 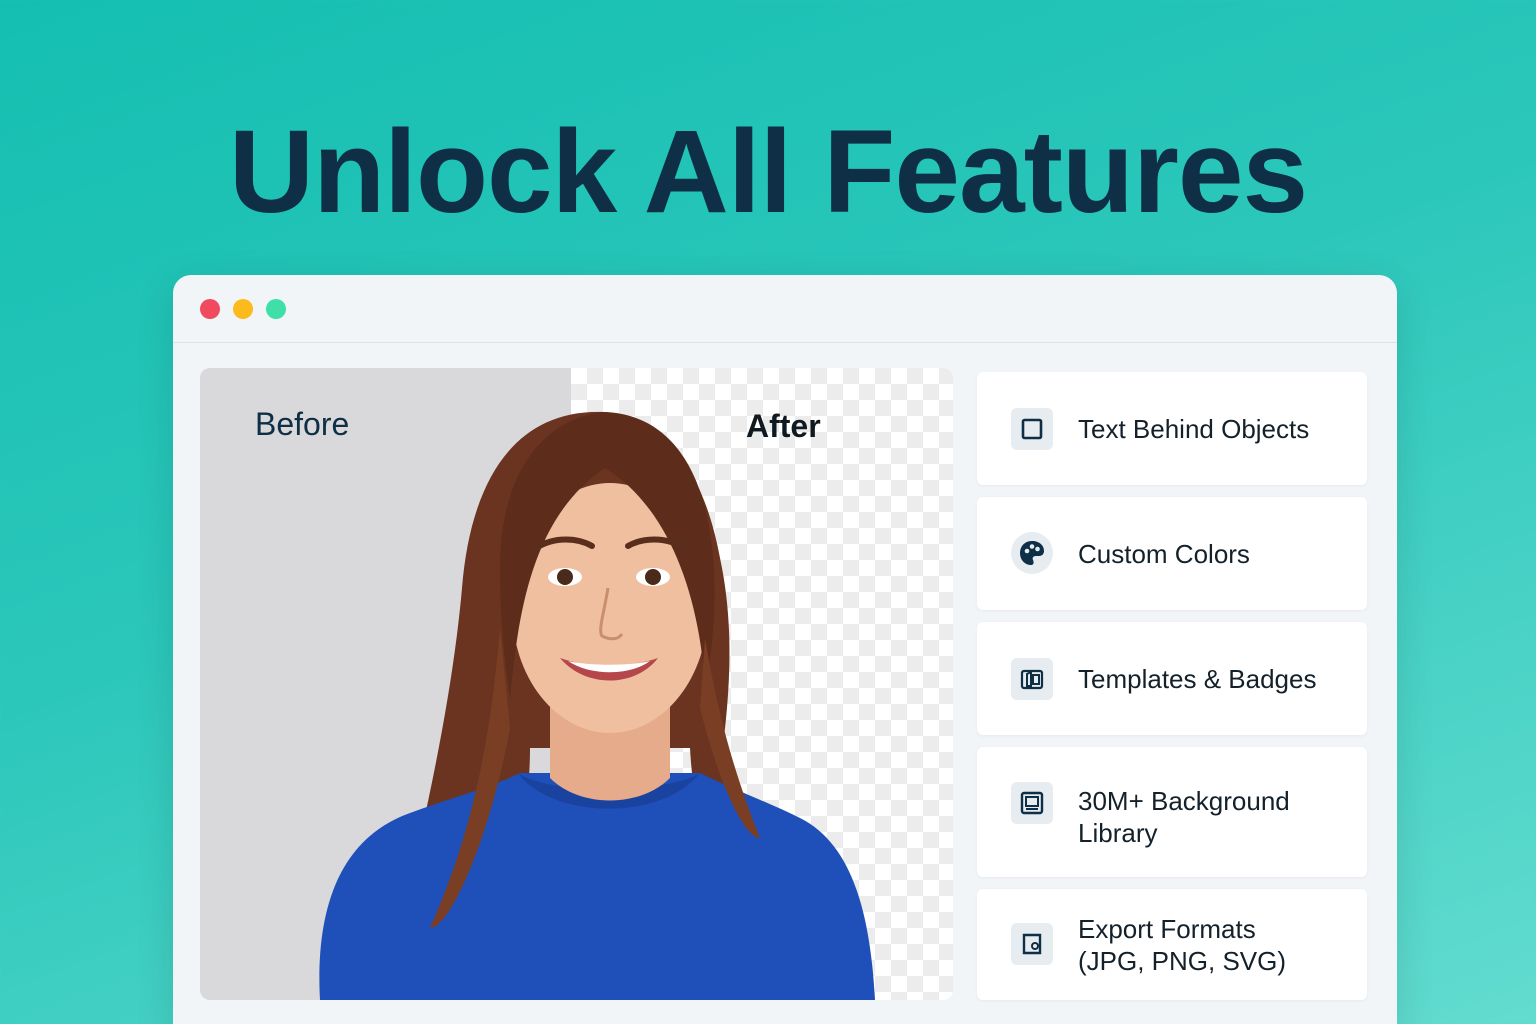 What do you see at coordinates (1032, 803) in the screenshot?
I see `image-frame-icon` at bounding box center [1032, 803].